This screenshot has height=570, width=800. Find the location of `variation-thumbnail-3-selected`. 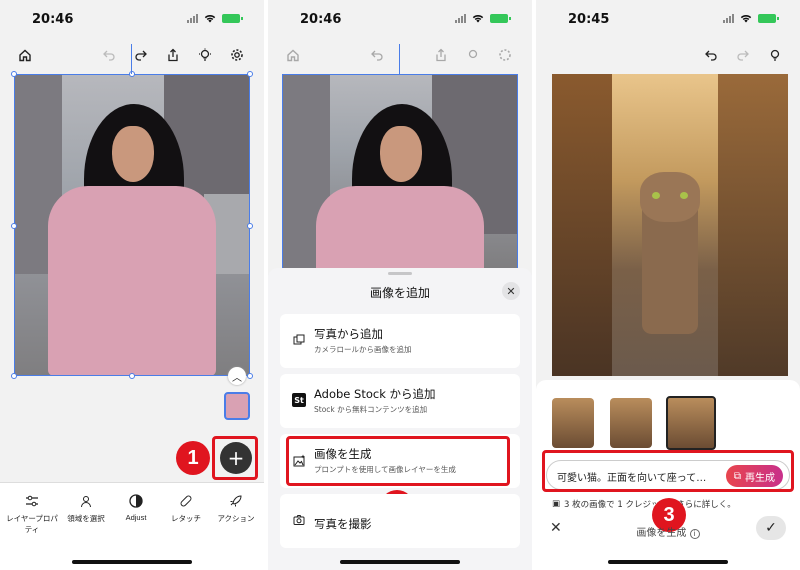

variation-thumbnail-3-selected is located at coordinates (691, 423).